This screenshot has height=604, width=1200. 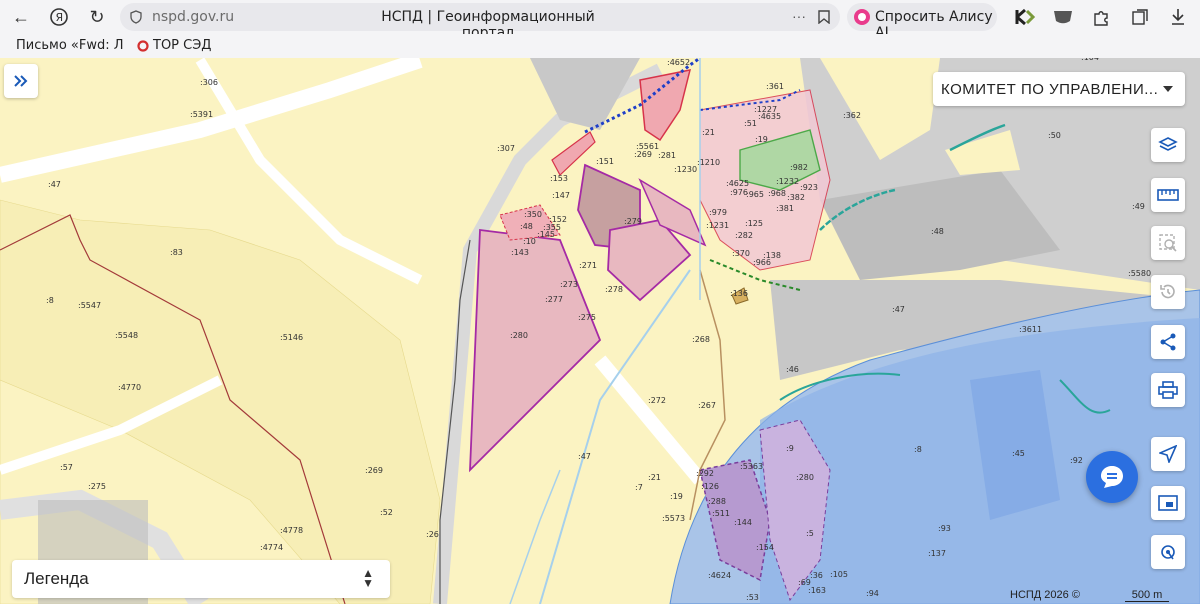 What do you see at coordinates (685, 169) in the screenshot?
I see `parcel-label: :1230` at bounding box center [685, 169].